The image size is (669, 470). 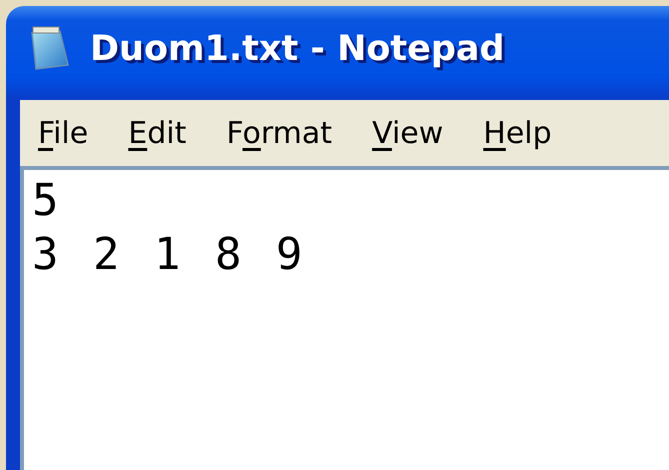 I want to click on menu-item: View, so click(x=408, y=133).